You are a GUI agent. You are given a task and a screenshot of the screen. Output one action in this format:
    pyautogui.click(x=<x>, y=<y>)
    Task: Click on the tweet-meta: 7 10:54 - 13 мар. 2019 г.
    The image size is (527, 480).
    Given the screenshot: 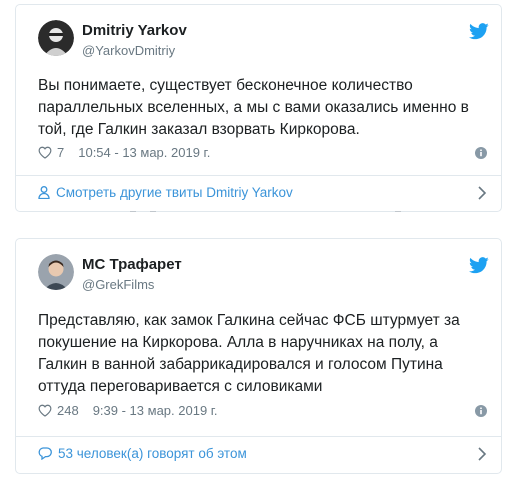 What is the action you would take?
    pyautogui.click(x=124, y=152)
    